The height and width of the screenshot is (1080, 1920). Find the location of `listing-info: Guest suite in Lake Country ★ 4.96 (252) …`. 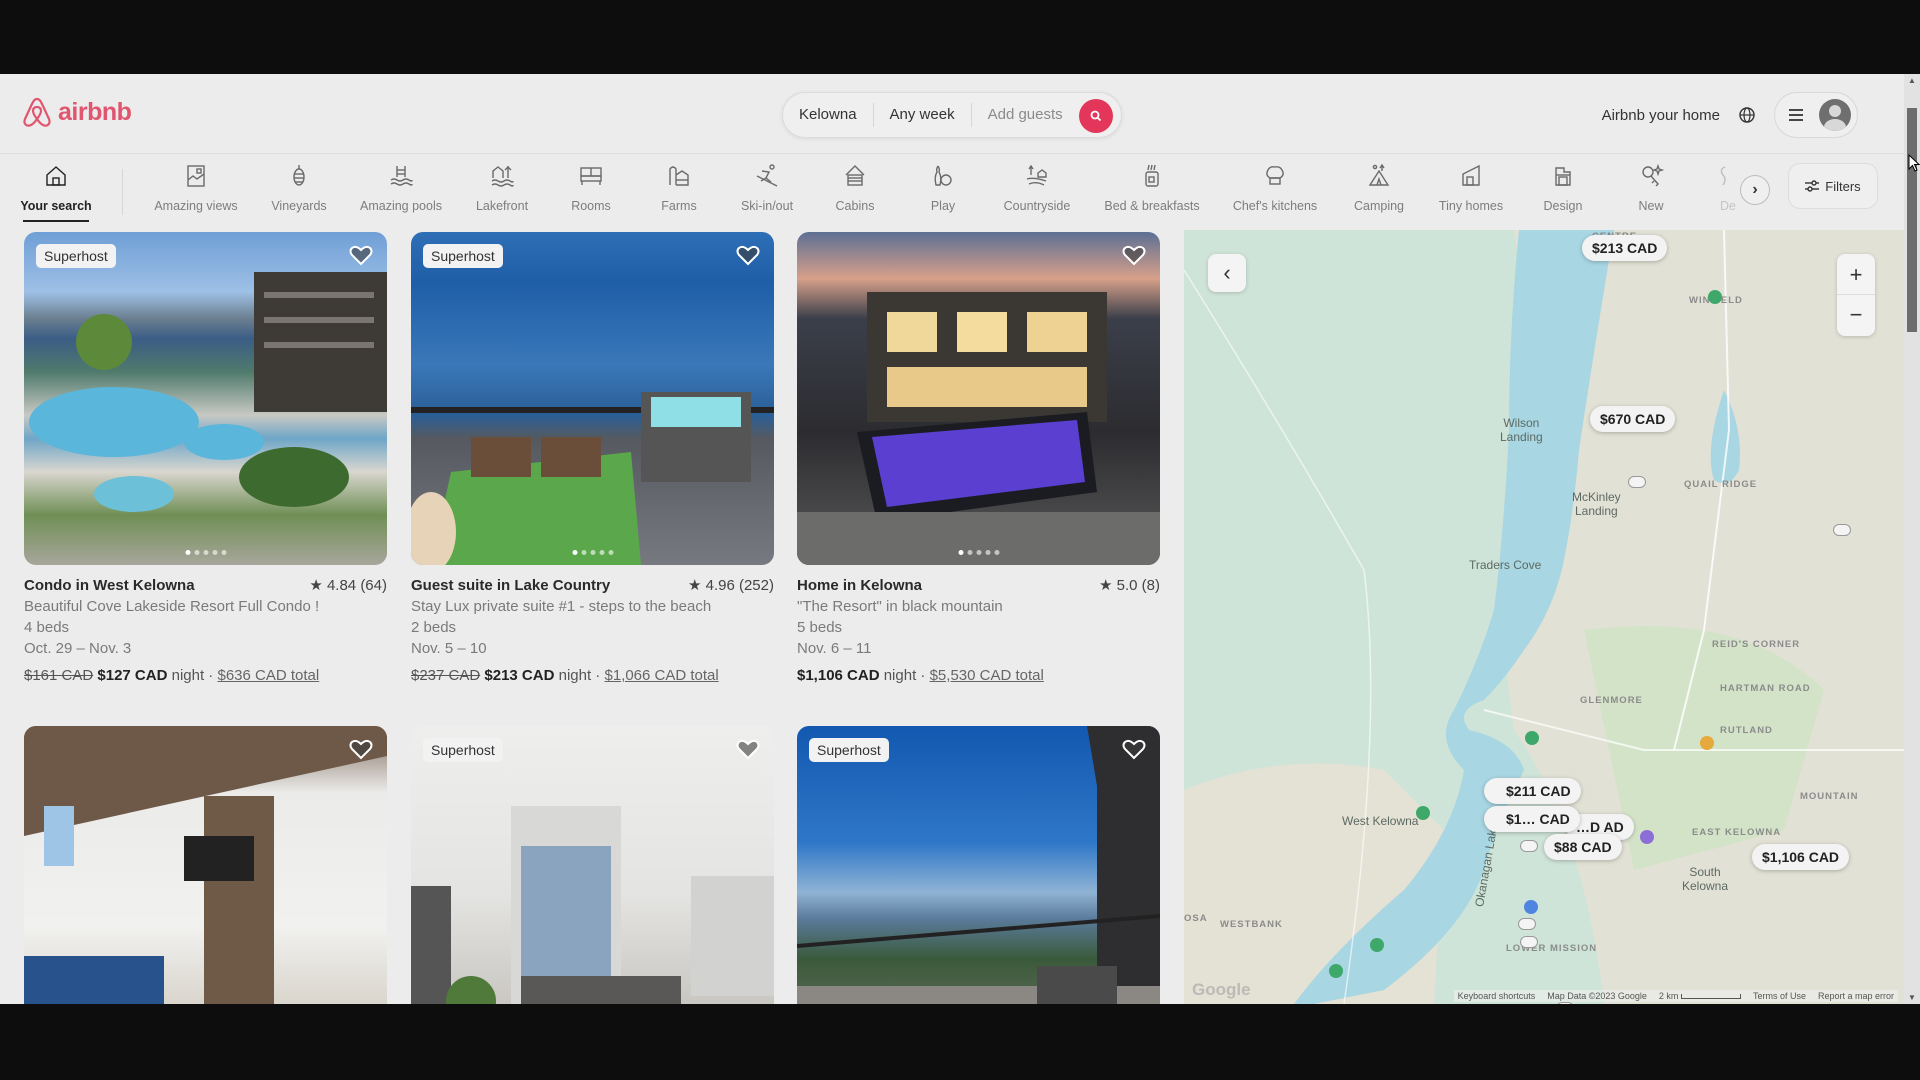

listing-info: Guest suite in Lake Country ★ 4.96 (252) … is located at coordinates (592, 630).